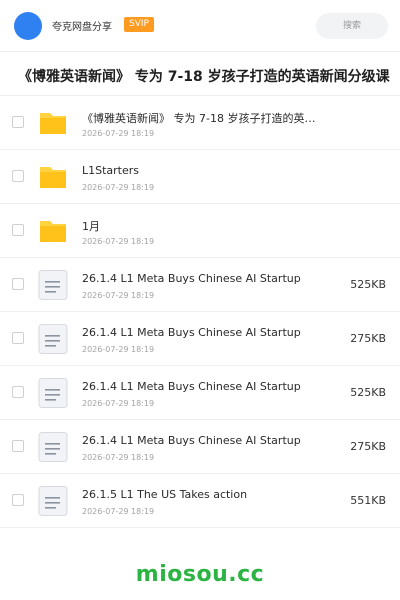  I want to click on file-name: 《博雅英语新闻》 专为 7-18 岁孩子打造的英语新闻分级课, so click(204, 118).